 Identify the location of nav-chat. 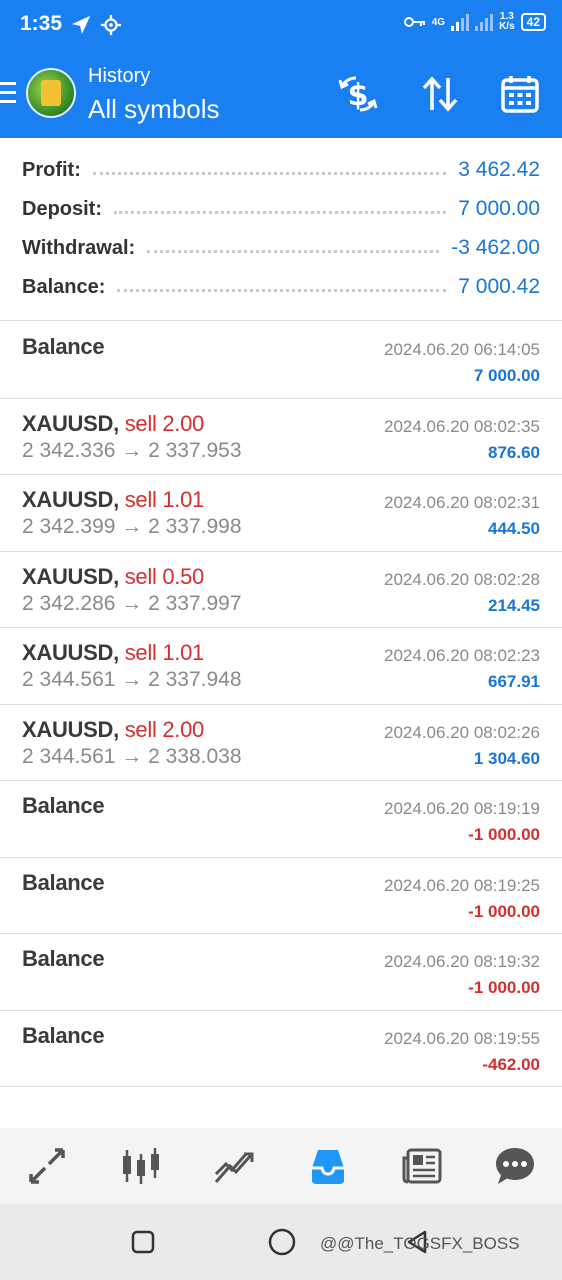
(515, 1166).